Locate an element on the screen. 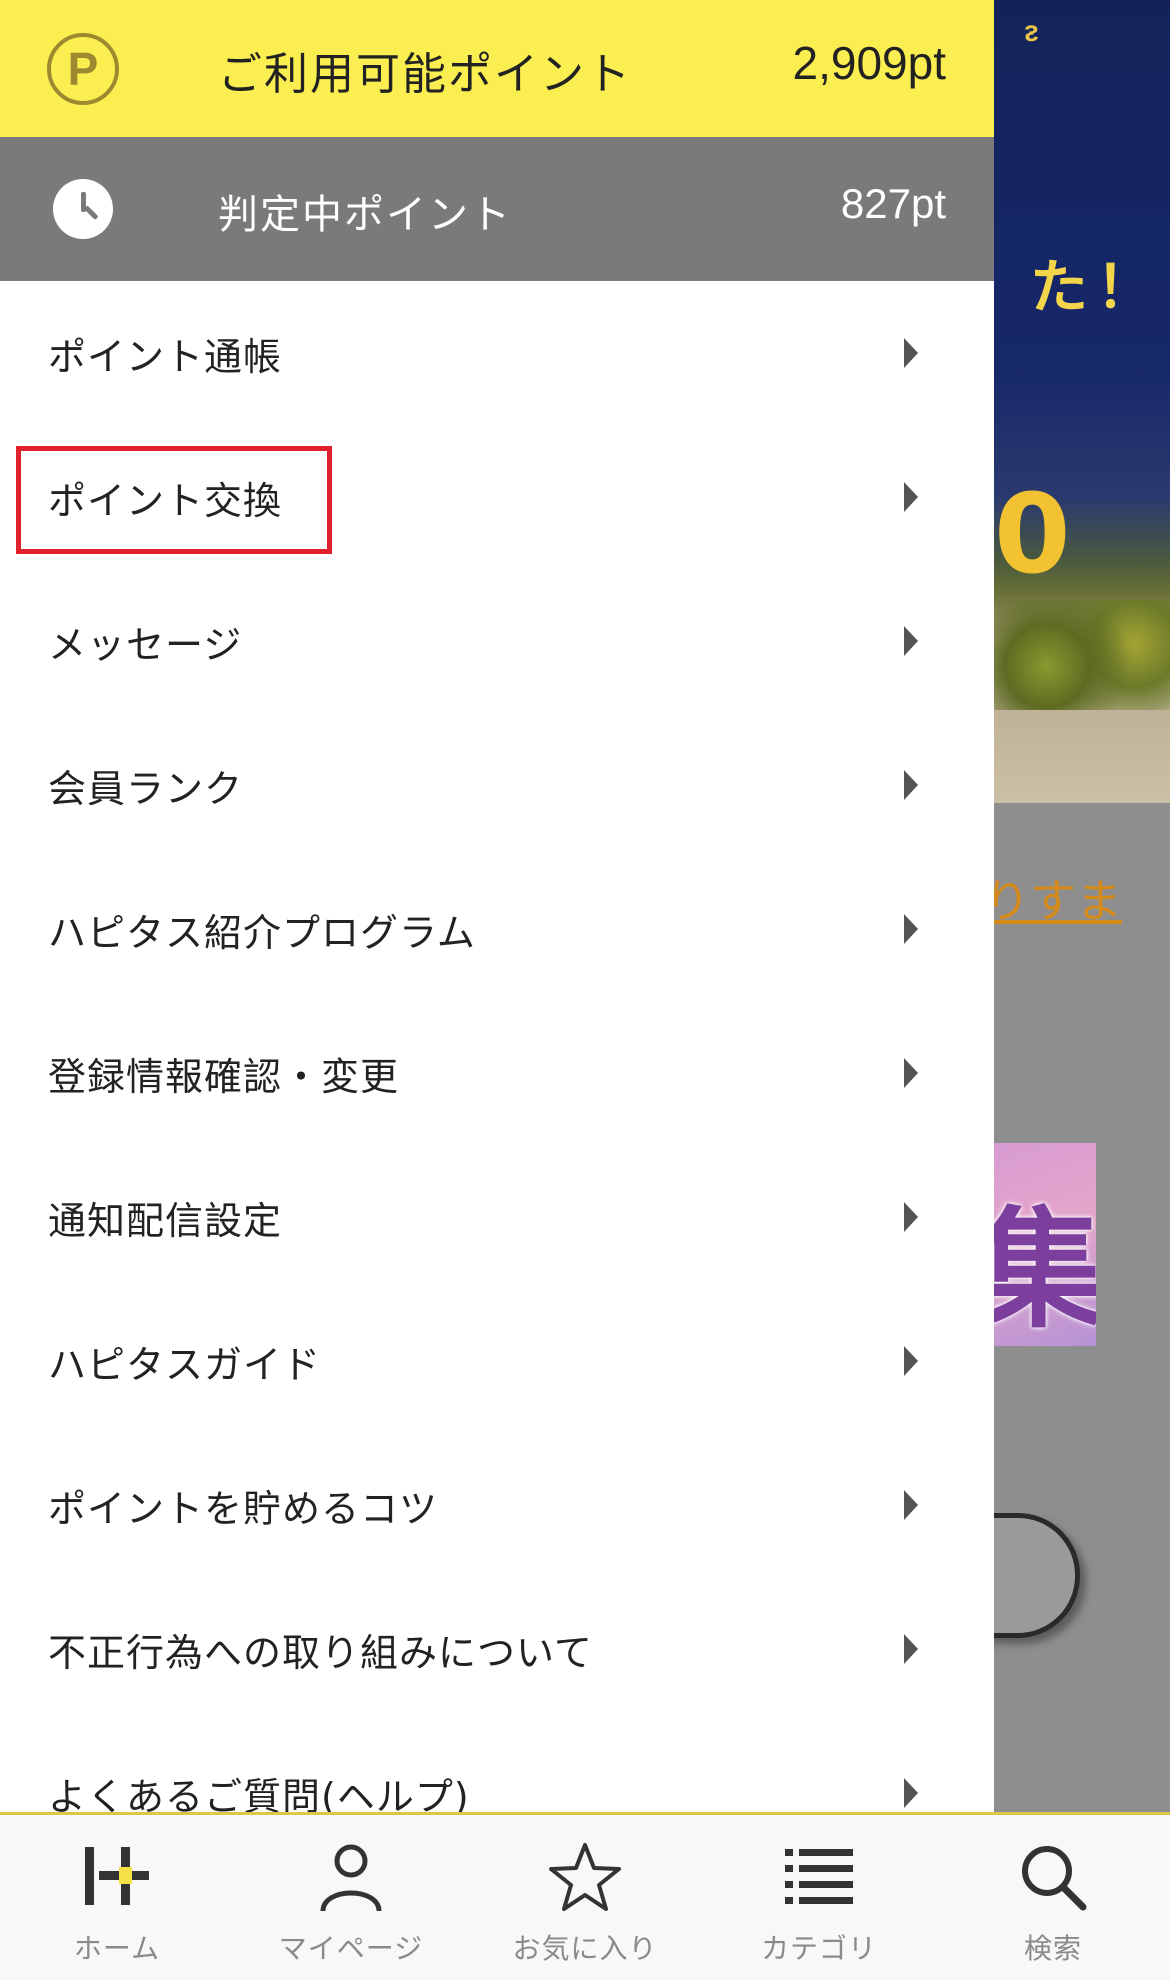  pending-points-bar: 判定中ポイント 827pt is located at coordinates (497, 209).